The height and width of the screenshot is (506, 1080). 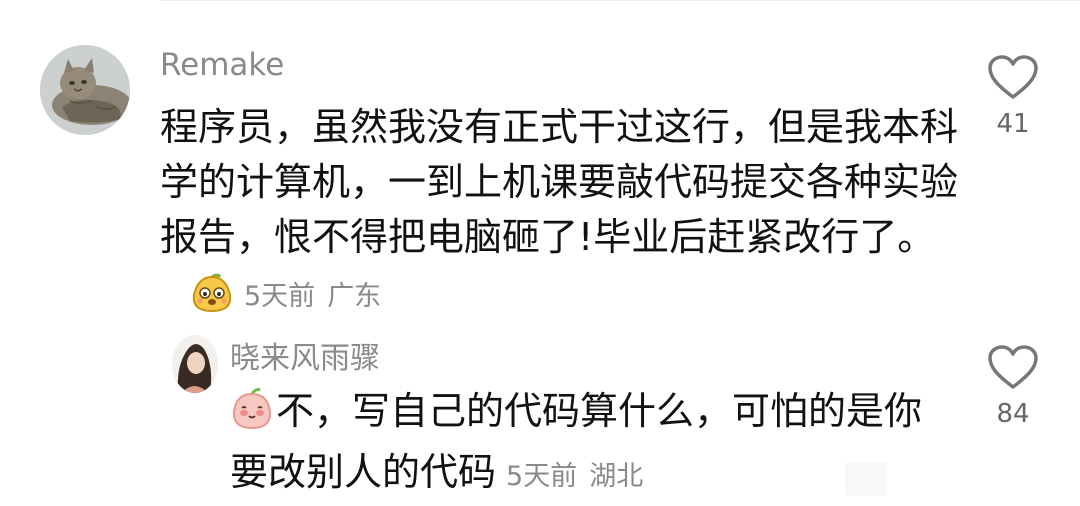 What do you see at coordinates (252, 415) in the screenshot?
I see `blushing-peach-emoji-icon` at bounding box center [252, 415].